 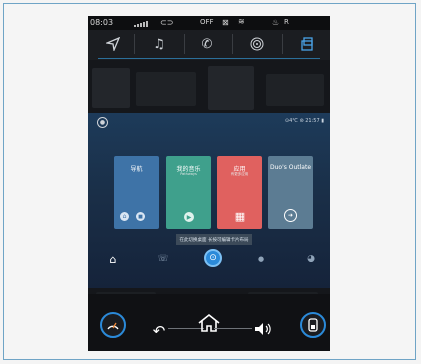 I want to click on seat-label: R, so click(x=286, y=22).